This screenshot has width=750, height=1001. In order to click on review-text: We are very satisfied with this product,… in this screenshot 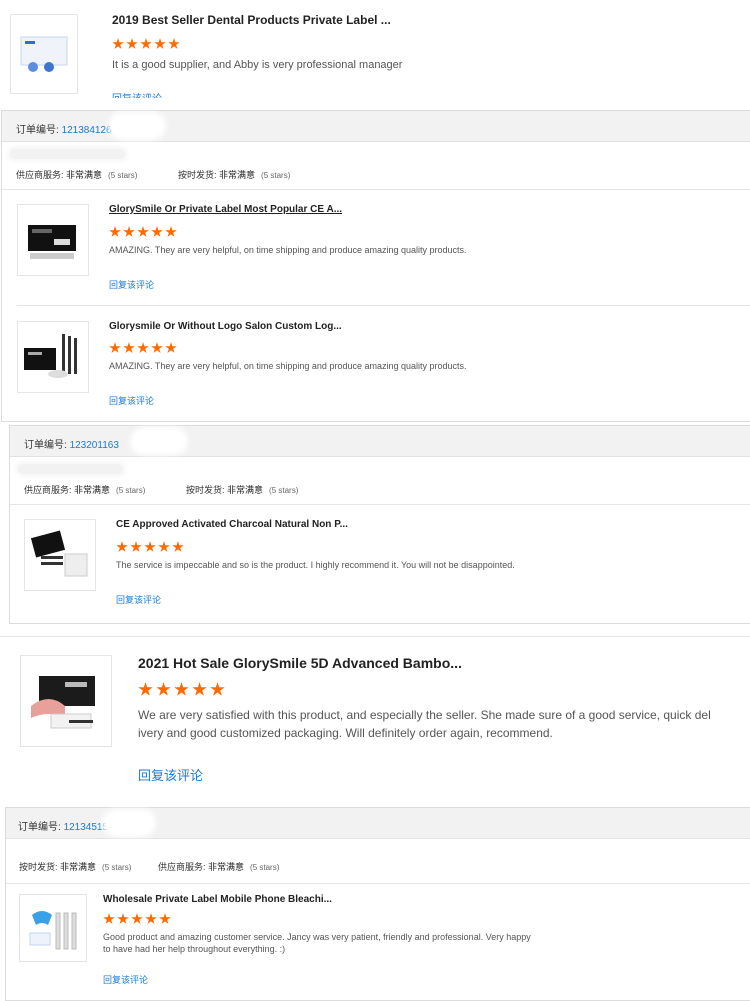, I will do `click(424, 724)`.